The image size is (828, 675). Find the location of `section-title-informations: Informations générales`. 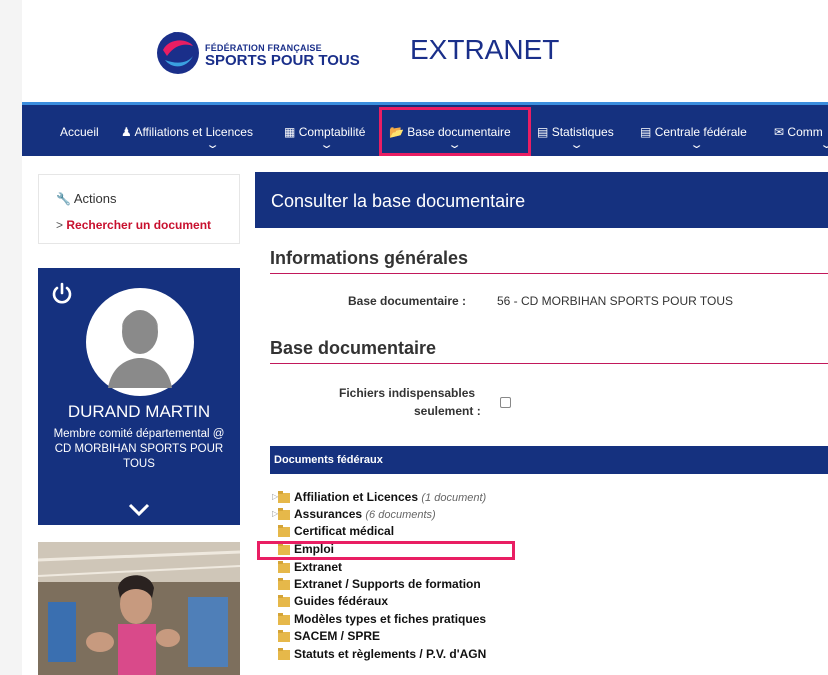

section-title-informations: Informations générales is located at coordinates (369, 258).